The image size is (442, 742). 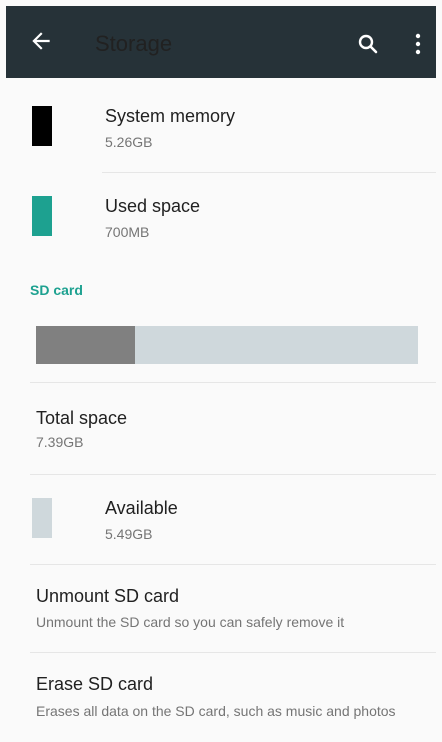 I want to click on toolbar: Storage, so click(x=221, y=42).